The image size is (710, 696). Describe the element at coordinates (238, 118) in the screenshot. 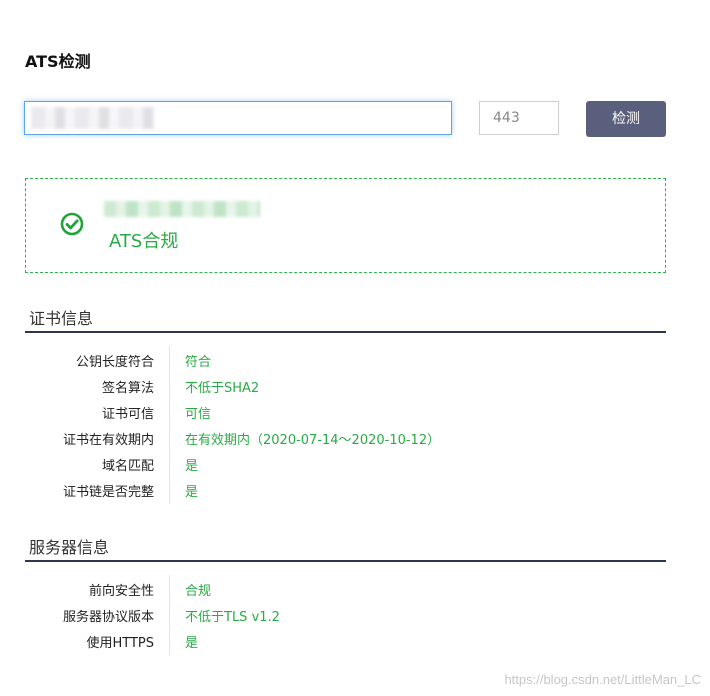

I see `domain-input` at that location.